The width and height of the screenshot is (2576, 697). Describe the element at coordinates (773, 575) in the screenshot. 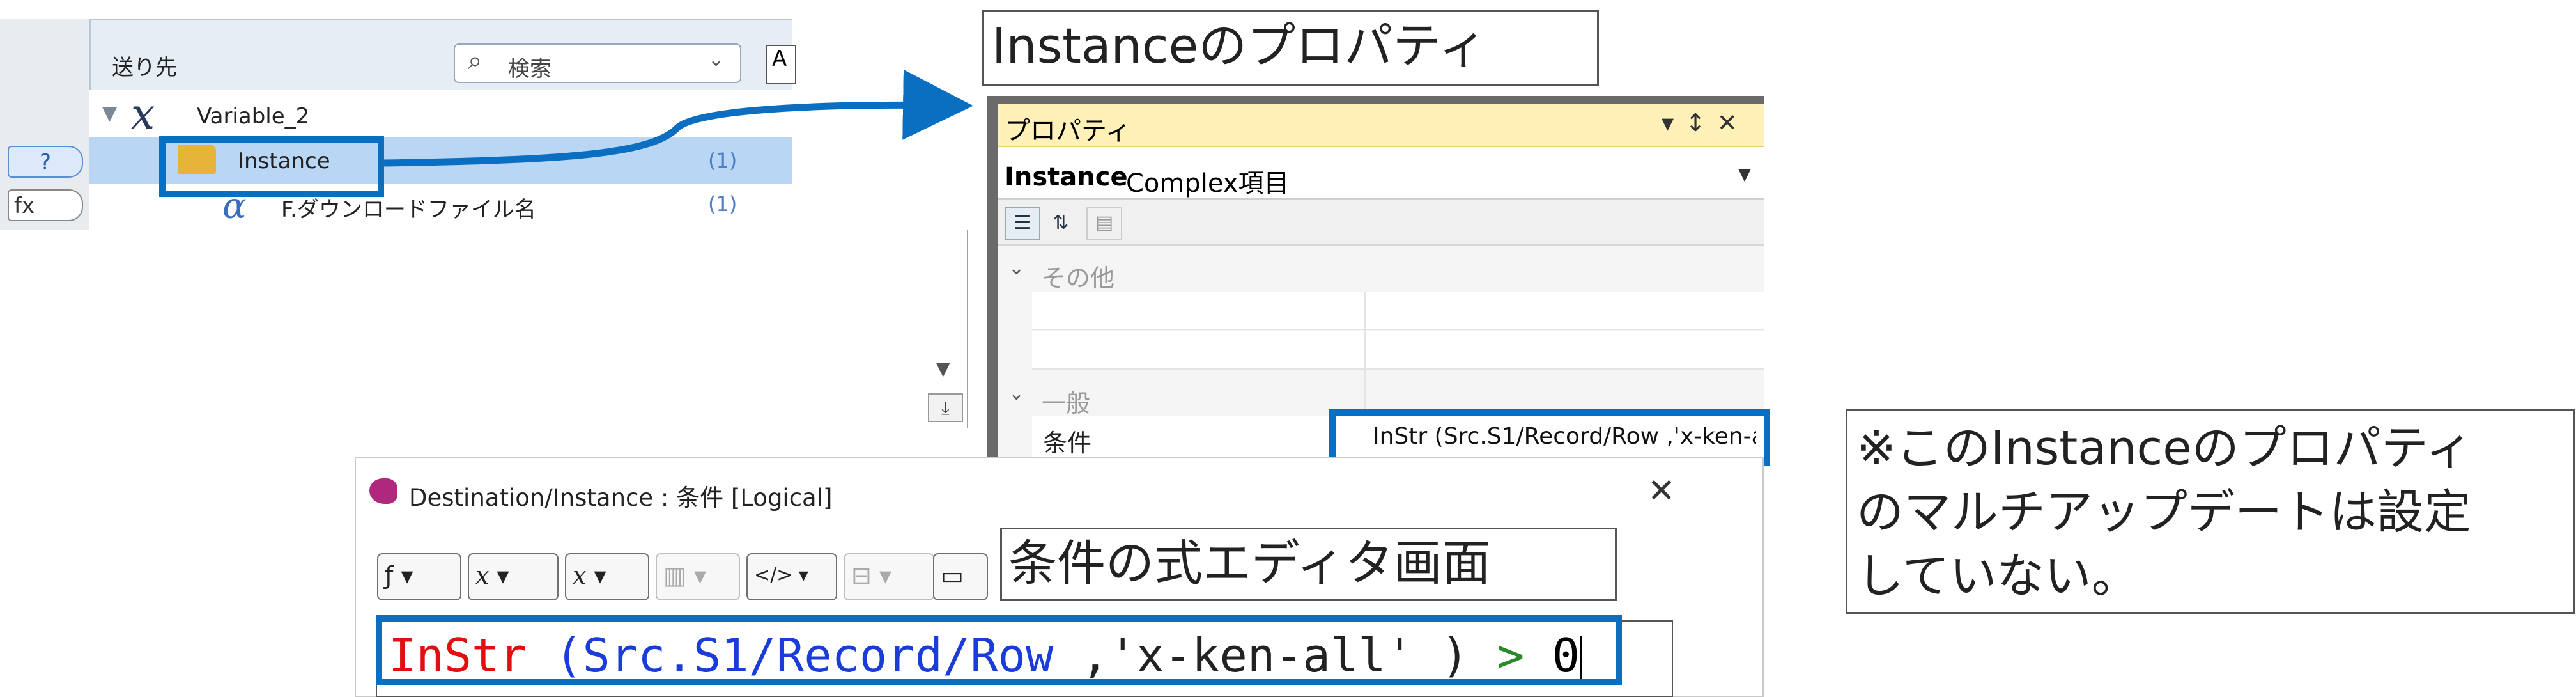

I see `xml-icon: </>` at that location.